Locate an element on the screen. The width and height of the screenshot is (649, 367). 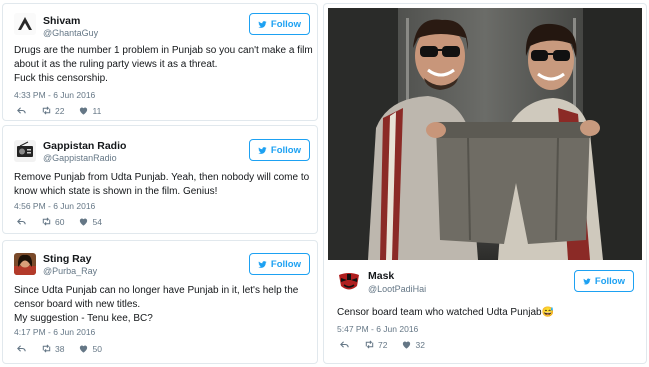
like-button: 54 is located at coordinates (90, 221).